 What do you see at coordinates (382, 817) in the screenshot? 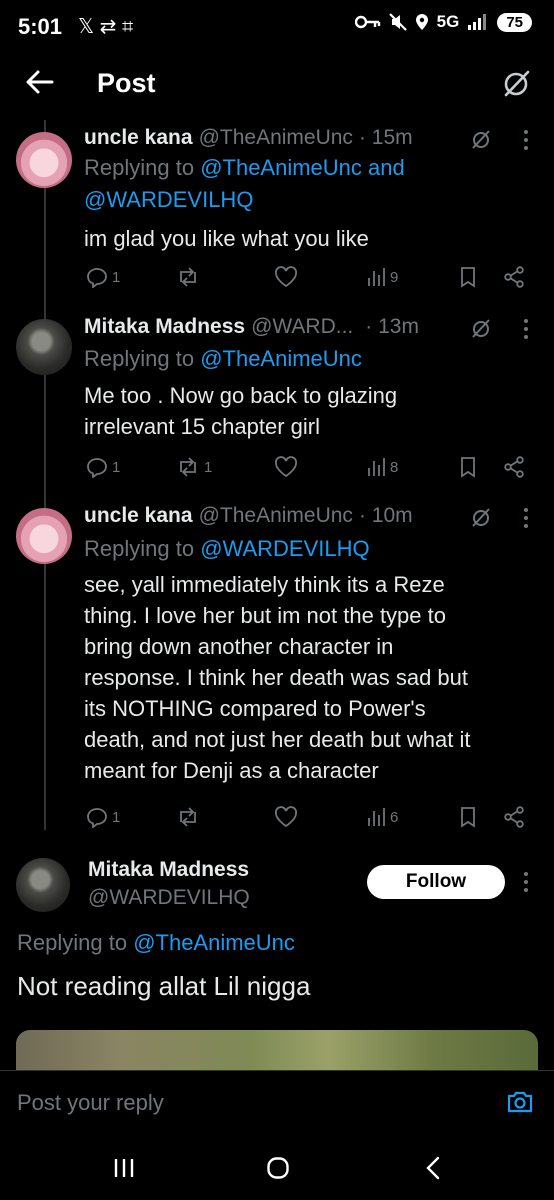
I see `views-action: 6` at bounding box center [382, 817].